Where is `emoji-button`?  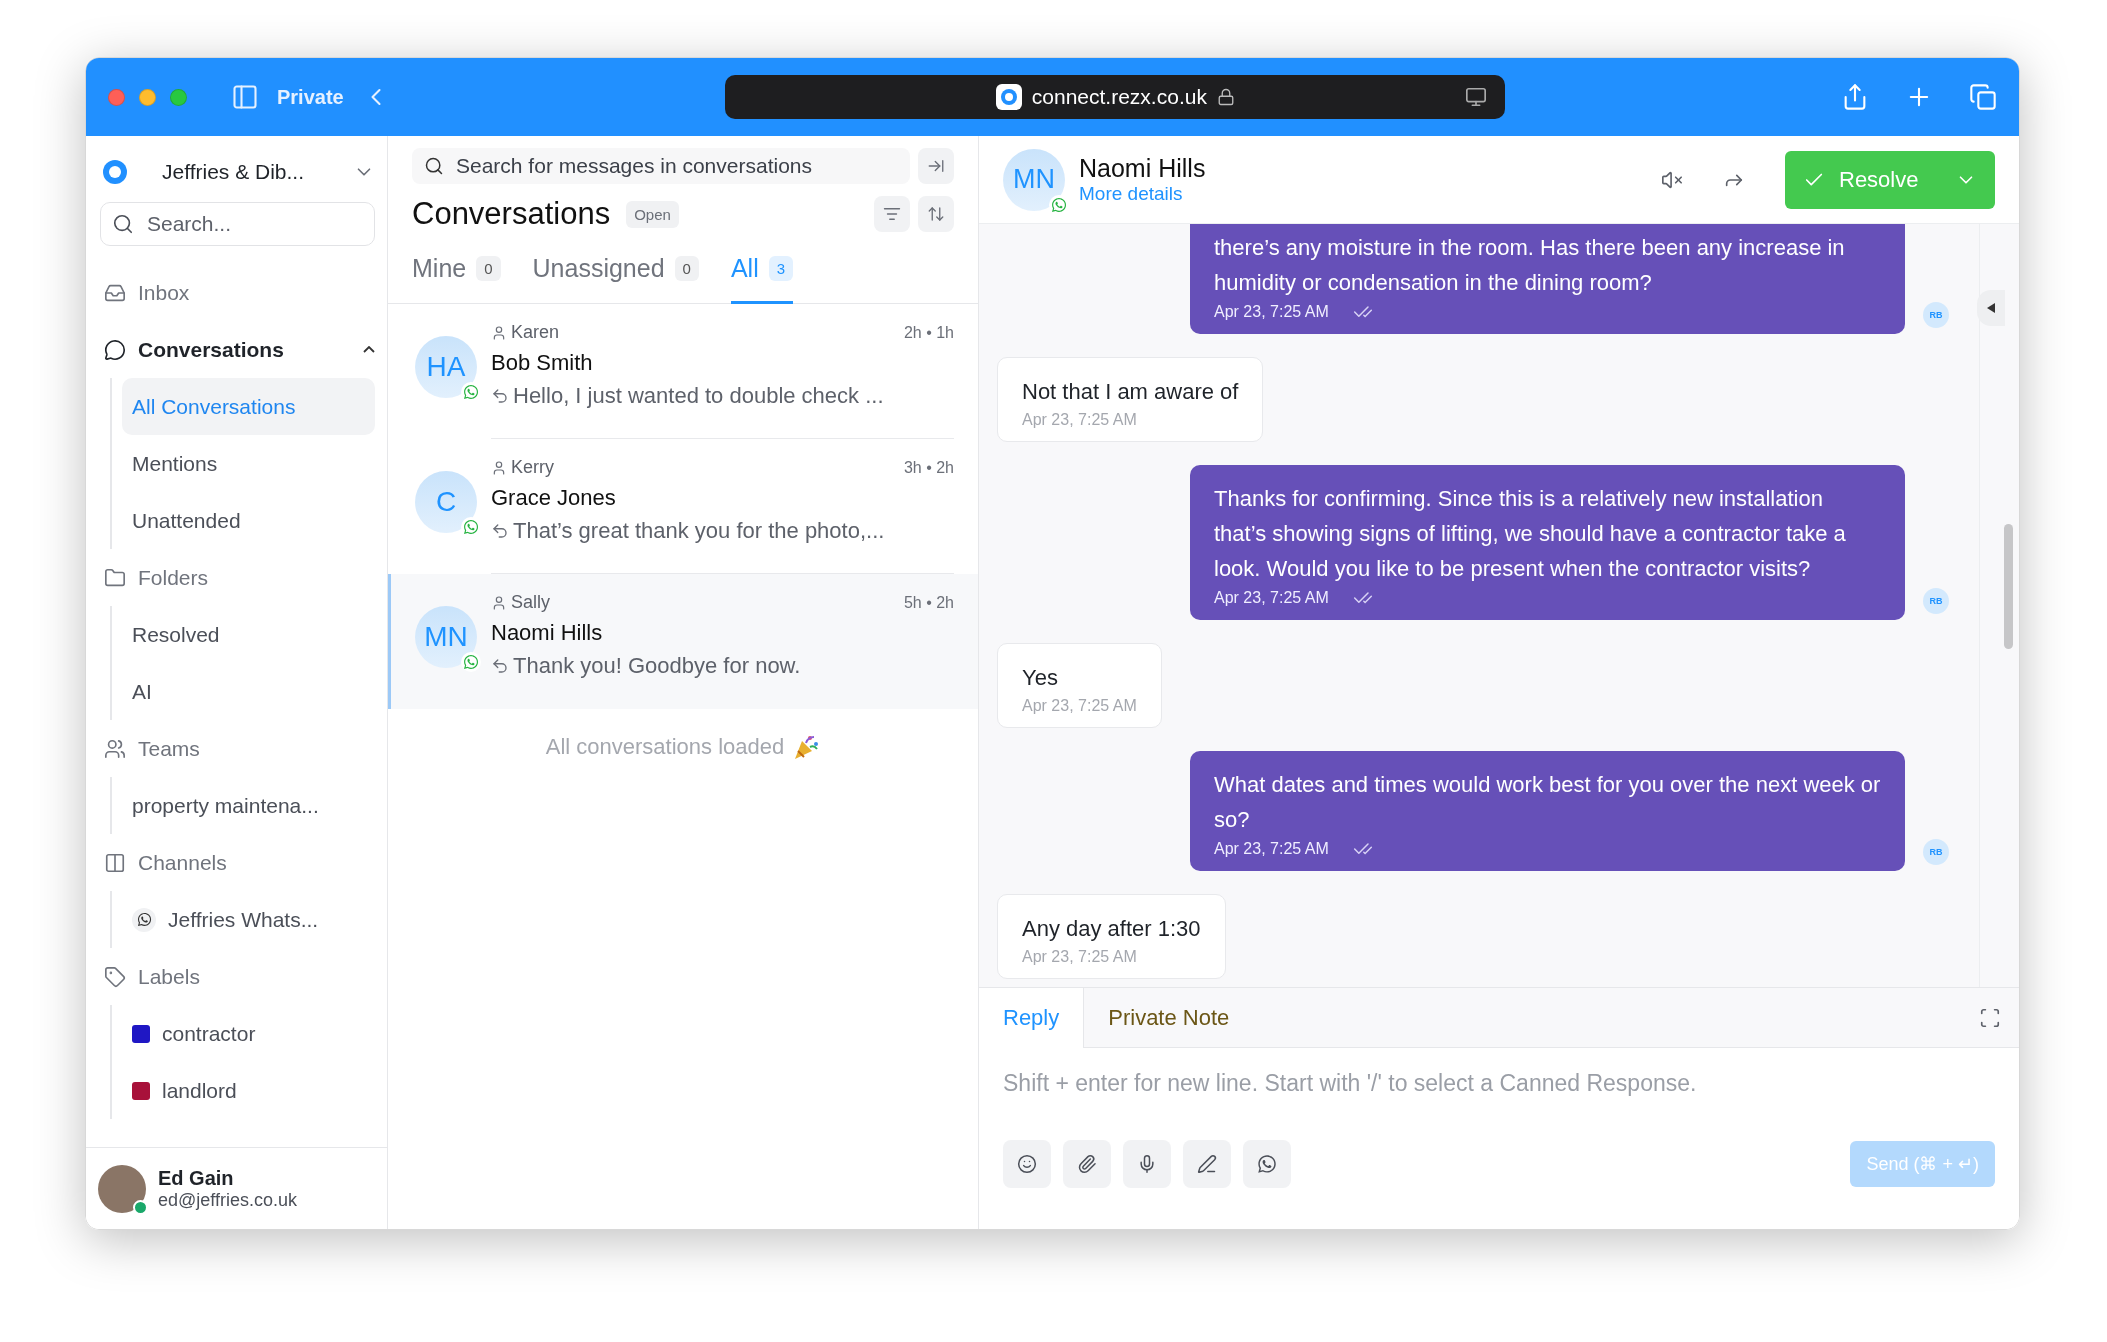
emoji-button is located at coordinates (1027, 1164).